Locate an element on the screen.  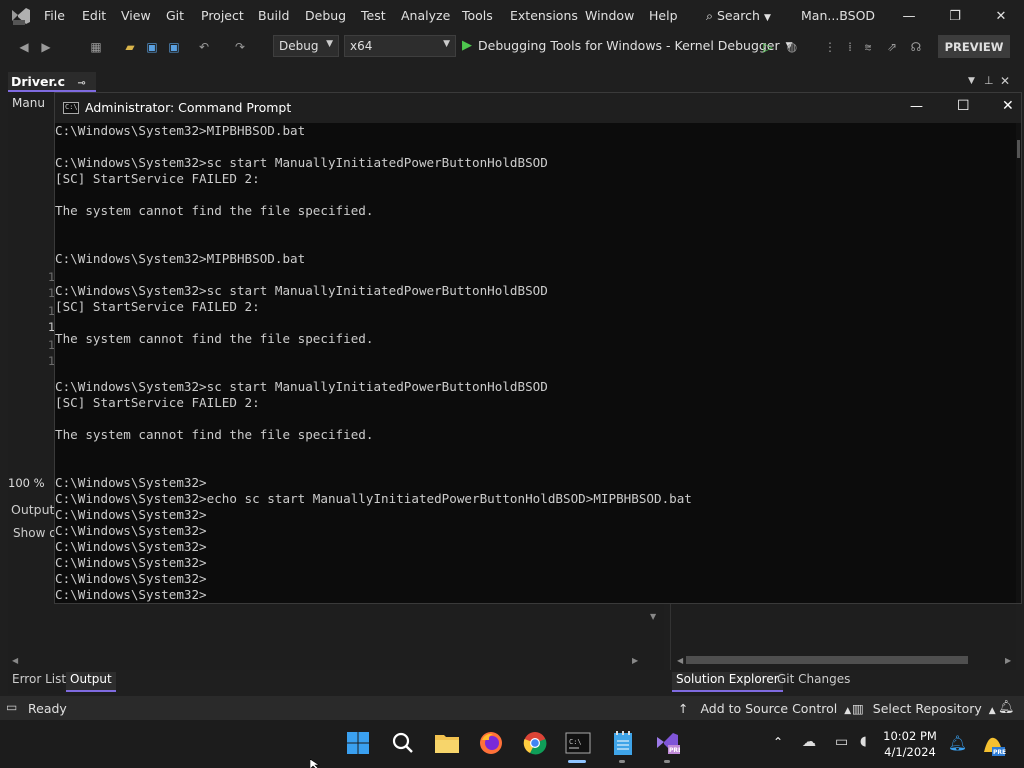
save-icon: ▣ is located at coordinates (152, 47).